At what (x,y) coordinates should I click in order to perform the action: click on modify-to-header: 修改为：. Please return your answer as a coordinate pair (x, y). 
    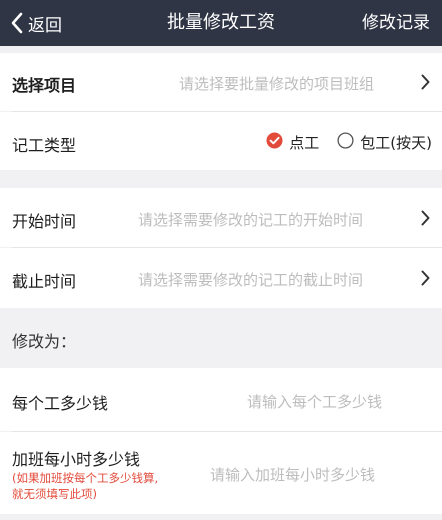
    Looking at the image, I should click on (221, 338).